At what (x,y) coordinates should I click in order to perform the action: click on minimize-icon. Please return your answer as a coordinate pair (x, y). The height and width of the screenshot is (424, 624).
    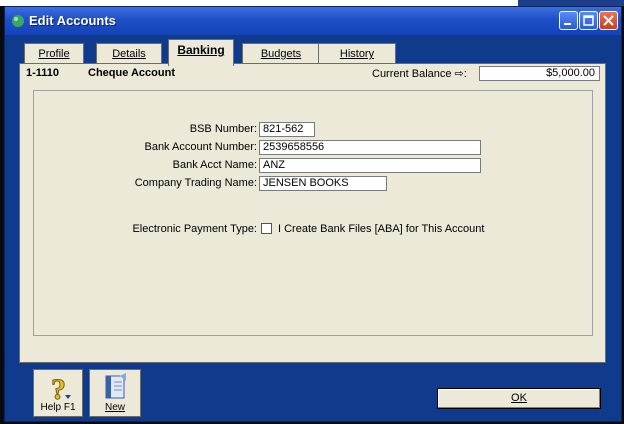
    Looking at the image, I should click on (567, 24).